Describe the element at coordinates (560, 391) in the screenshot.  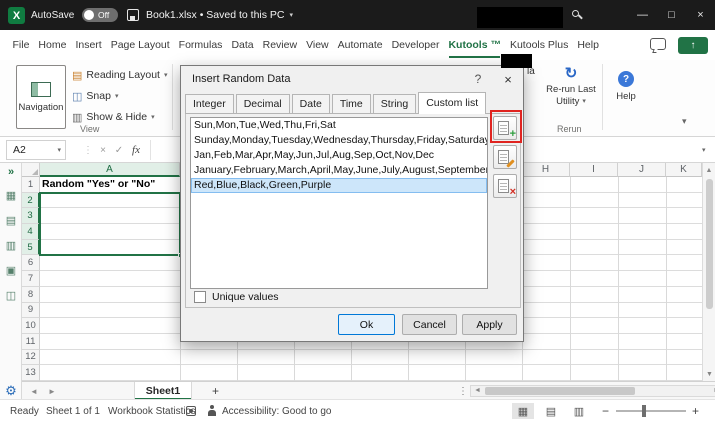
I see `horizontal-scroll-thumb` at that location.